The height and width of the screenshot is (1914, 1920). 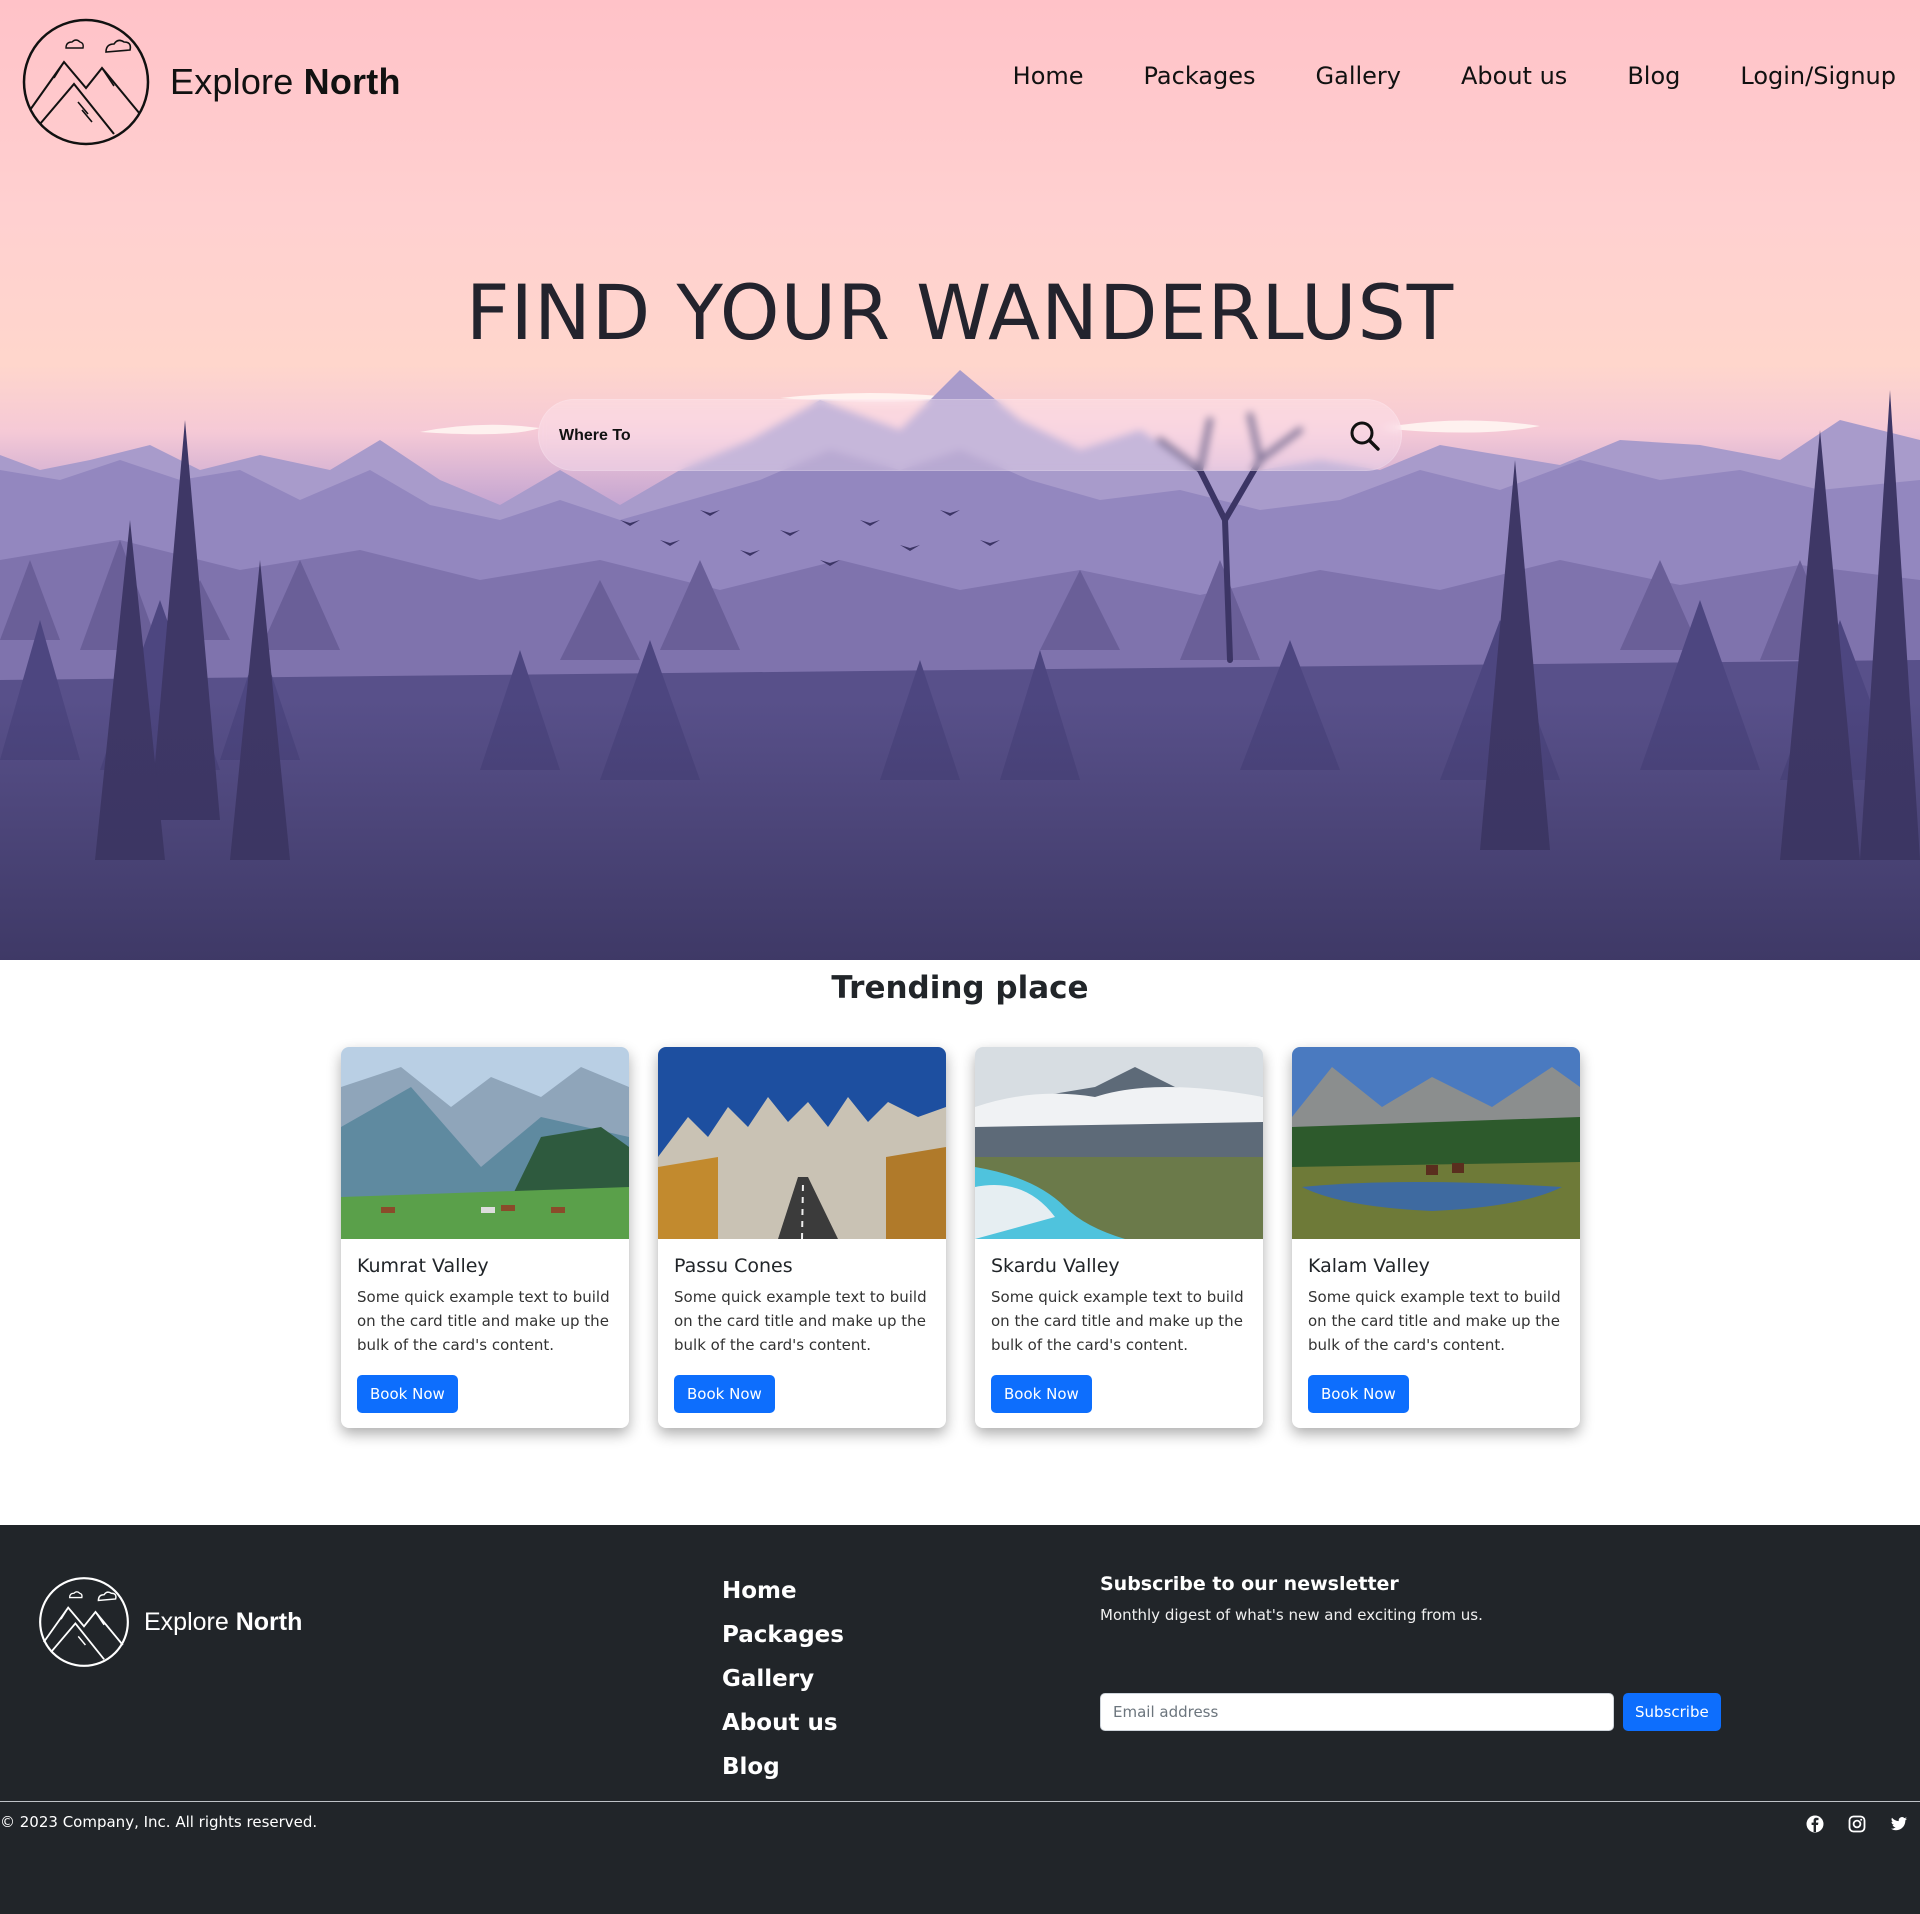 I want to click on email-field, so click(x=1357, y=1712).